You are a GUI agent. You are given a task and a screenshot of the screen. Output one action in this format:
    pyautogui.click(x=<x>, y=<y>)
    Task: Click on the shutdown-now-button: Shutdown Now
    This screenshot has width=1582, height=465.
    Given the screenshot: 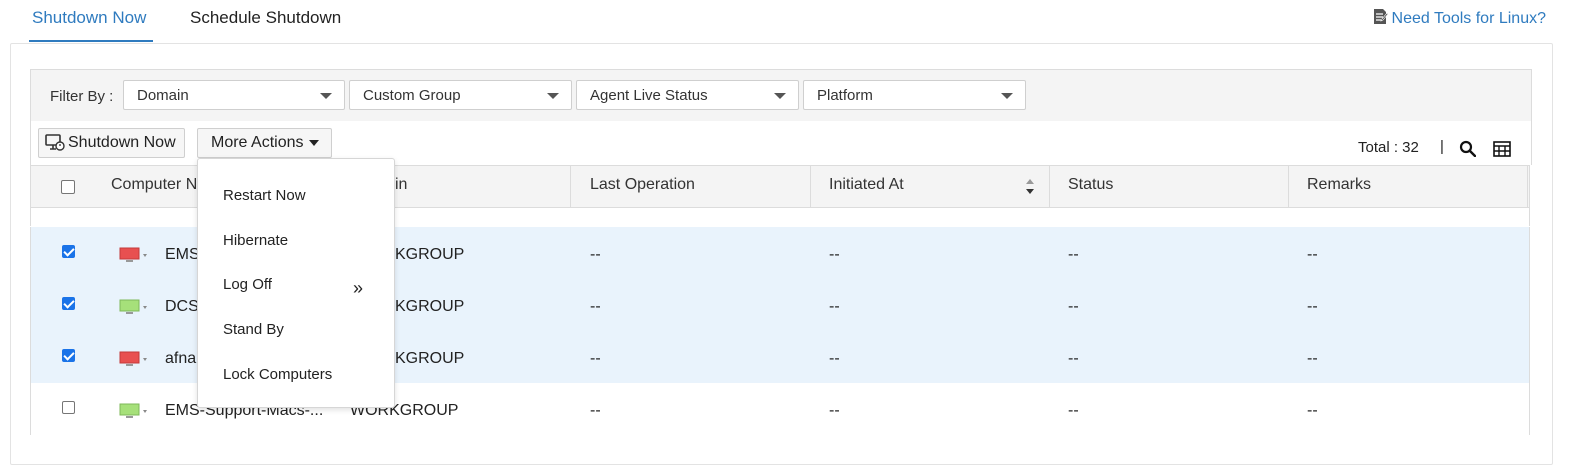 What is the action you would take?
    pyautogui.click(x=111, y=143)
    